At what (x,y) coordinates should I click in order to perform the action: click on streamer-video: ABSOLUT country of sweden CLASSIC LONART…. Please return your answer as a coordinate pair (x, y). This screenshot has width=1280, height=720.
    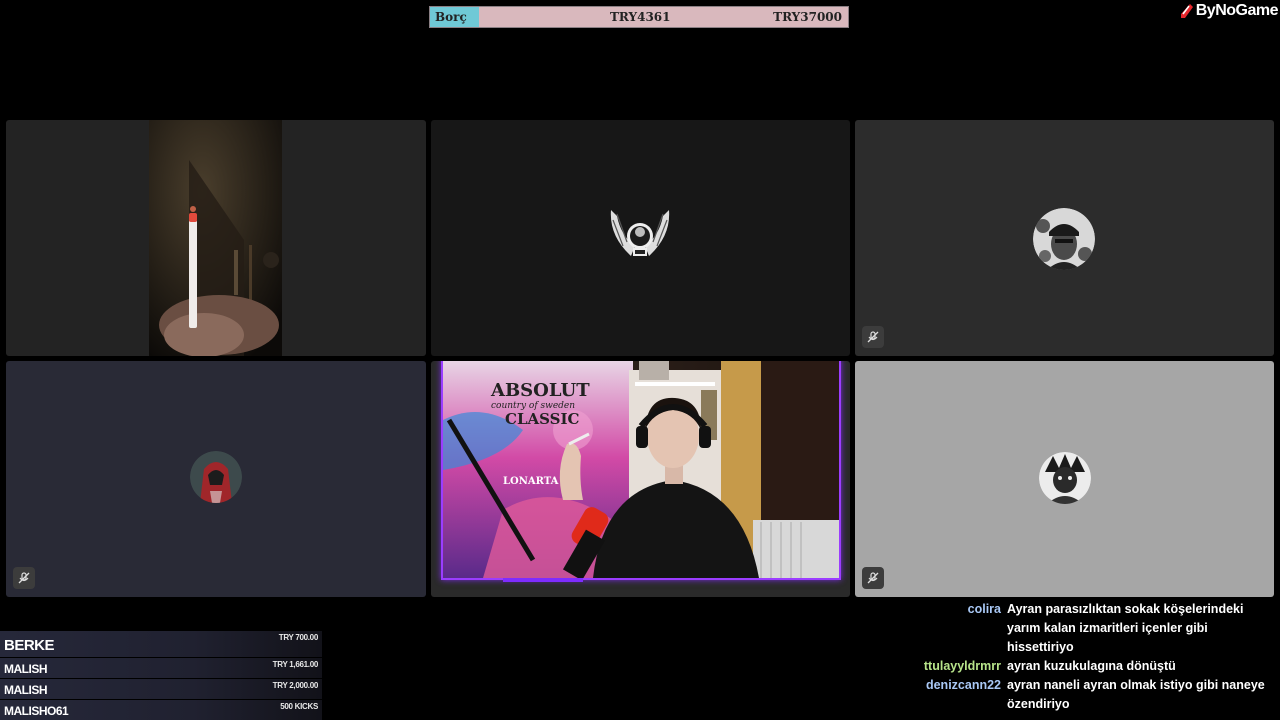
    Looking at the image, I should click on (641, 469).